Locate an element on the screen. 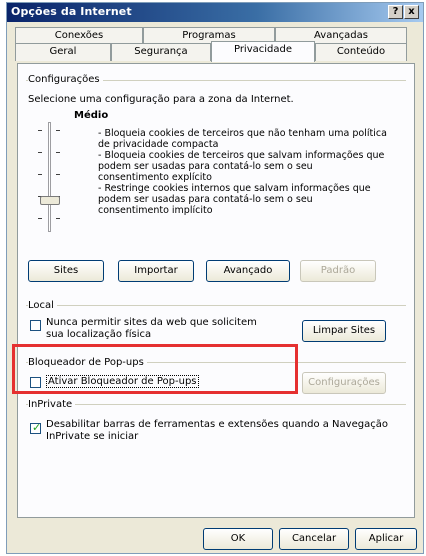 The image size is (426, 556). settings-group-label: Configurações is located at coordinates (65, 79).